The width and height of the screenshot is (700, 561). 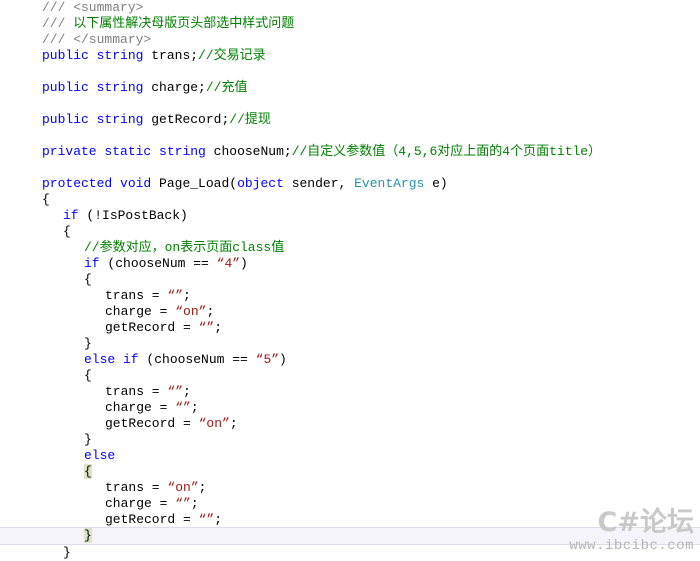 I want to click on code-token-cmt: 以下属性解决母版页头部选中样式问题, so click(x=184, y=23).